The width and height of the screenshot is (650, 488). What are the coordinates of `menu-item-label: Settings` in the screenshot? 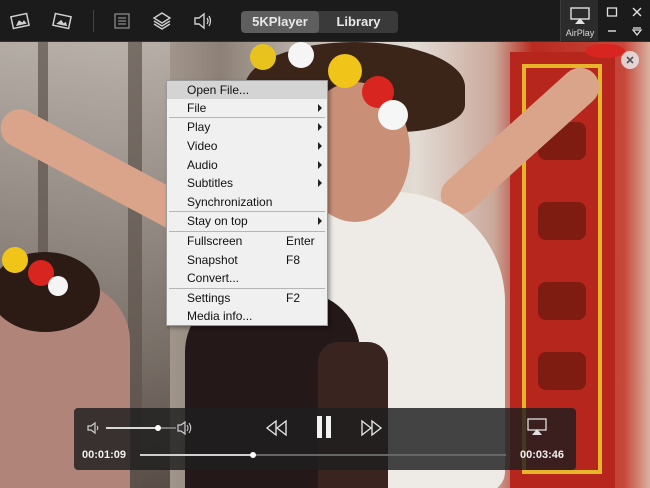 It's located at (209, 298).